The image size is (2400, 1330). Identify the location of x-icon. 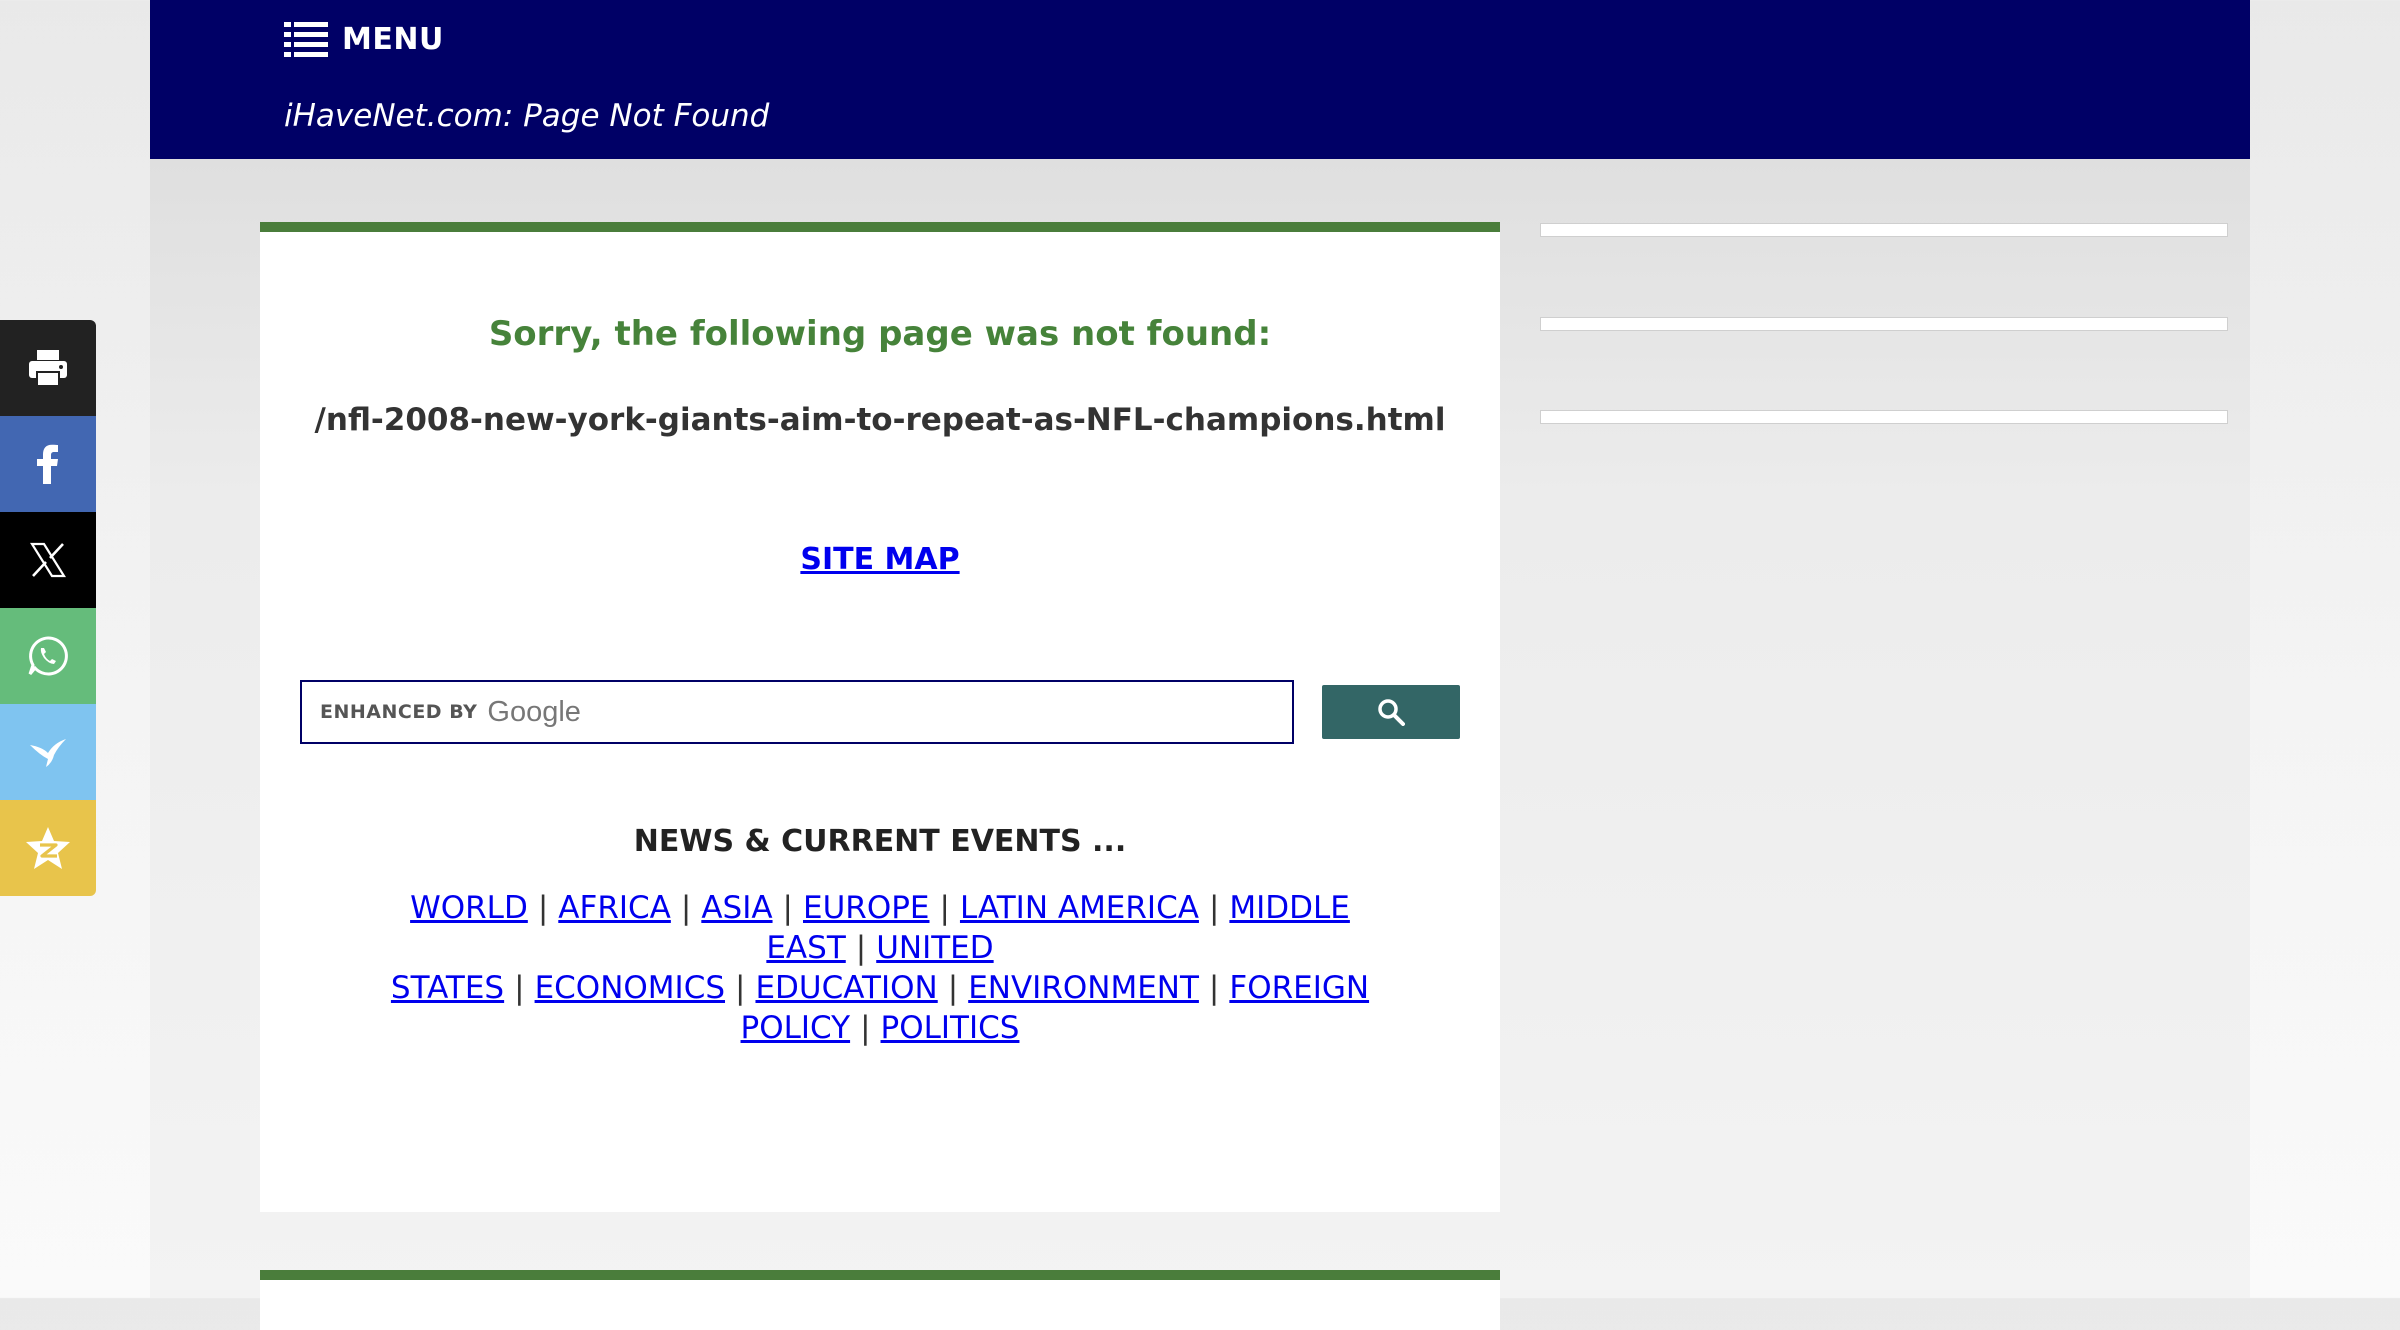
(48, 560).